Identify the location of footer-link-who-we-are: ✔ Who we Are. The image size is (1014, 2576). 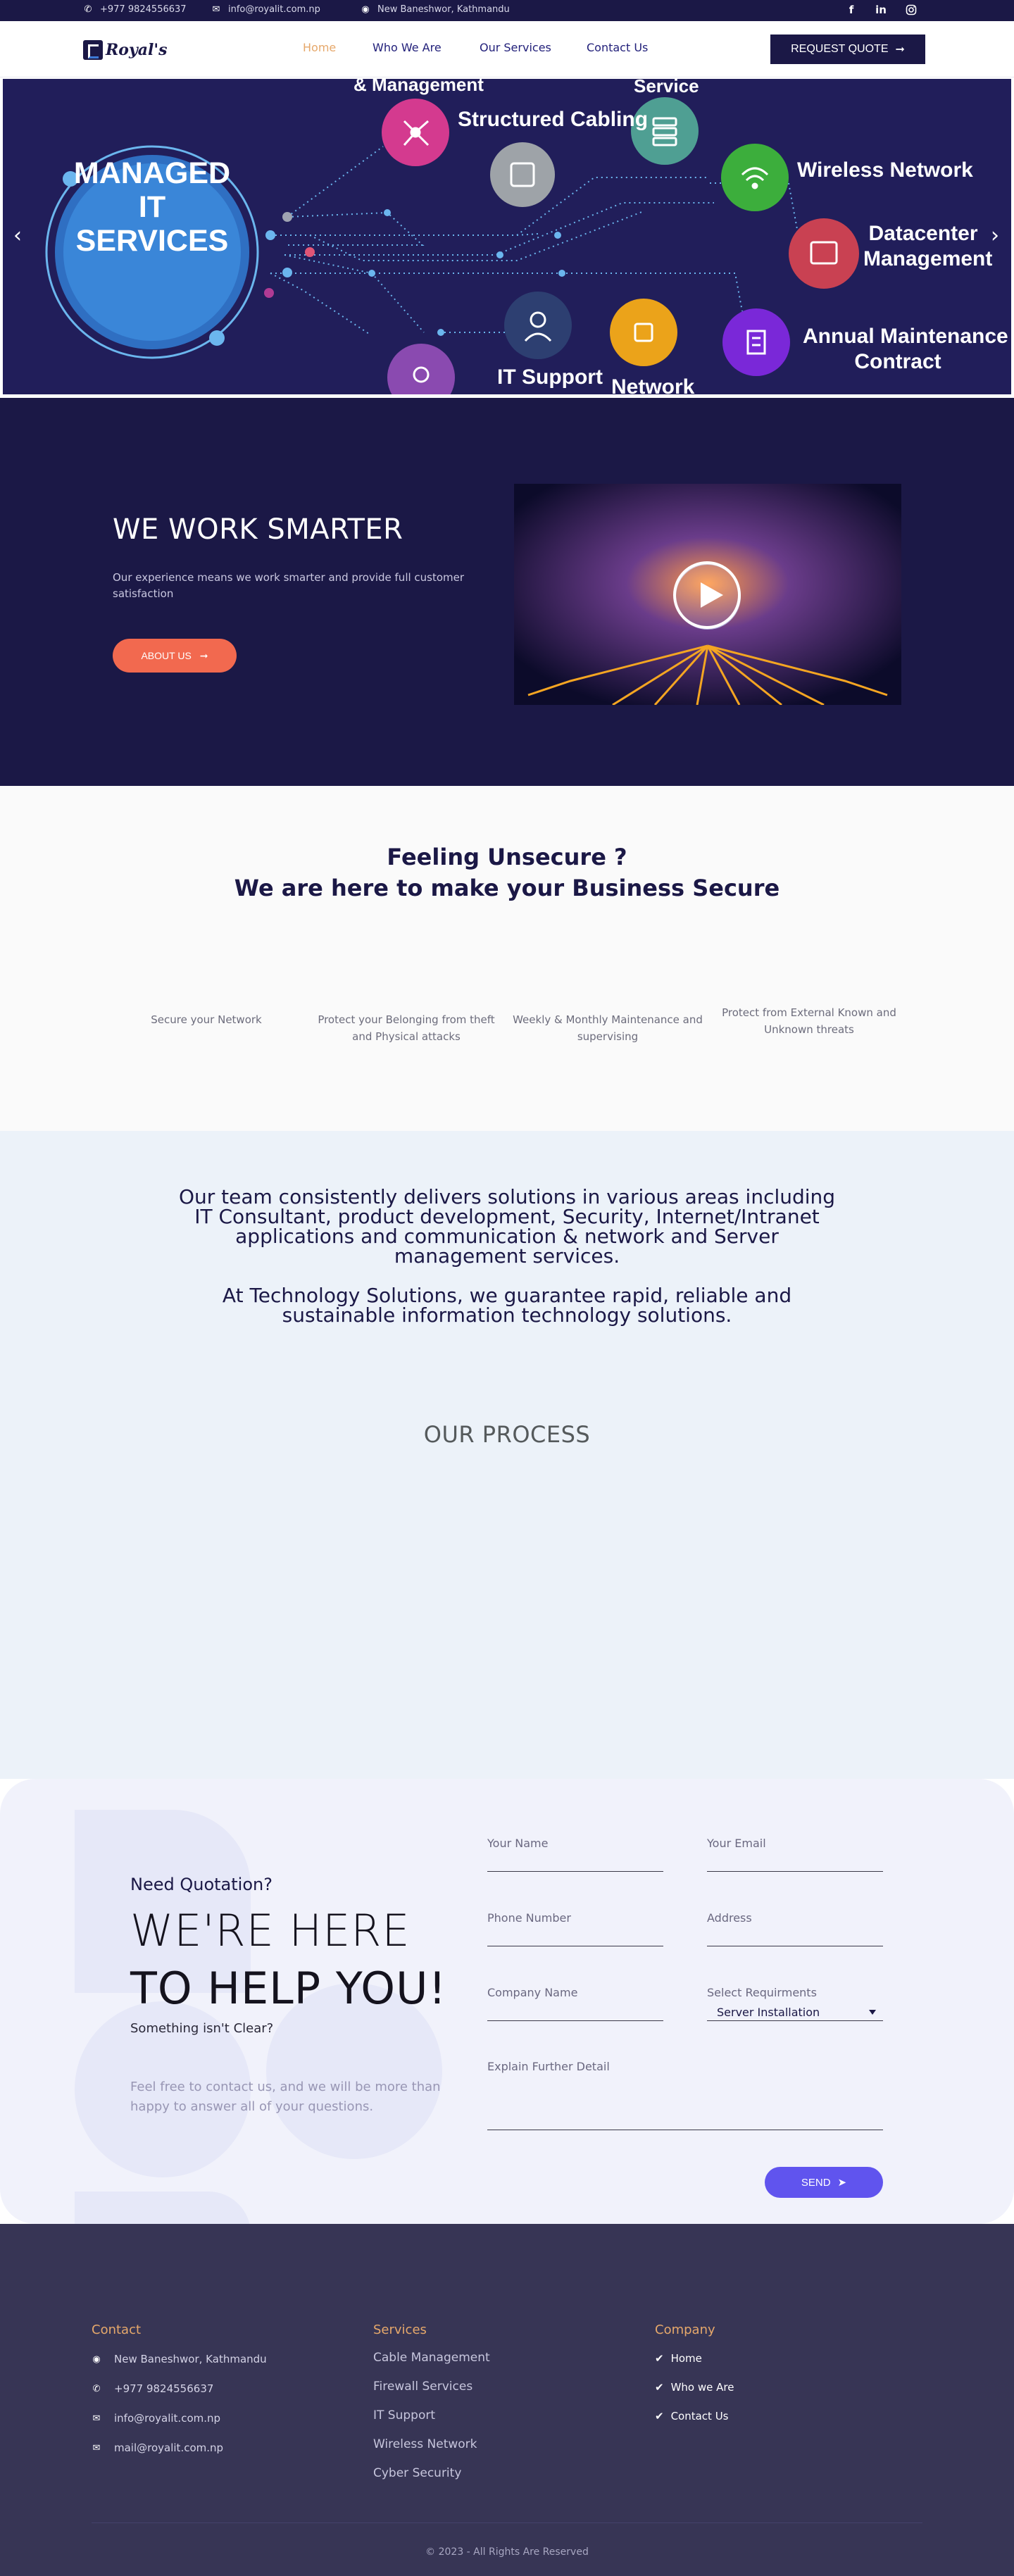
(694, 2387).